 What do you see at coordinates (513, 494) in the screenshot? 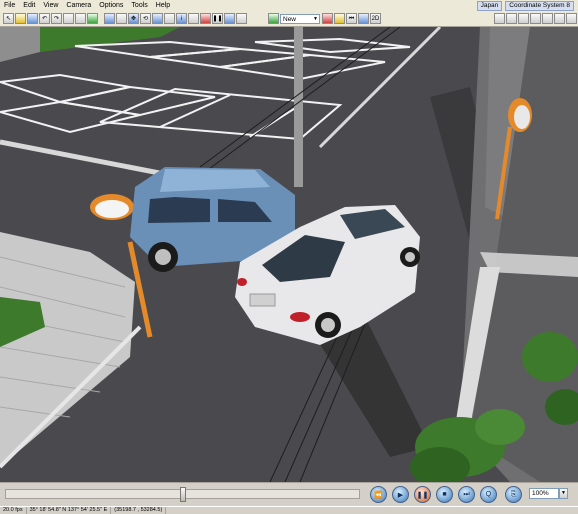
I see `export-button: ⎘` at bounding box center [513, 494].